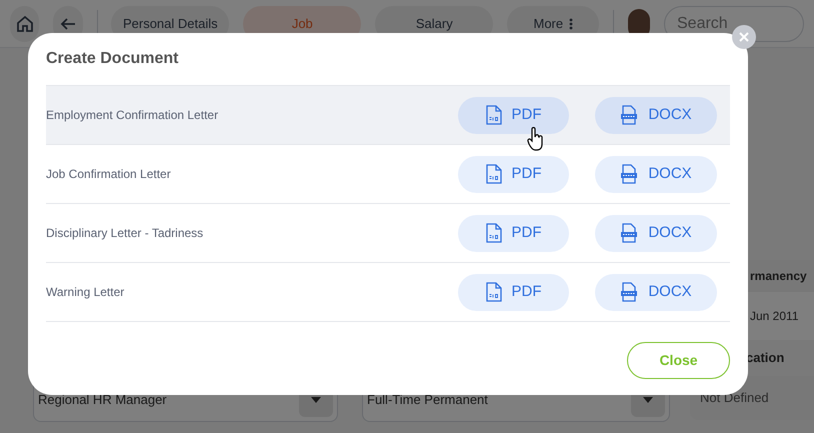 The height and width of the screenshot is (433, 814). Describe the element at coordinates (388, 115) in the screenshot. I see `document-row: Employment Confirmation Letter PDF DOCX` at that location.